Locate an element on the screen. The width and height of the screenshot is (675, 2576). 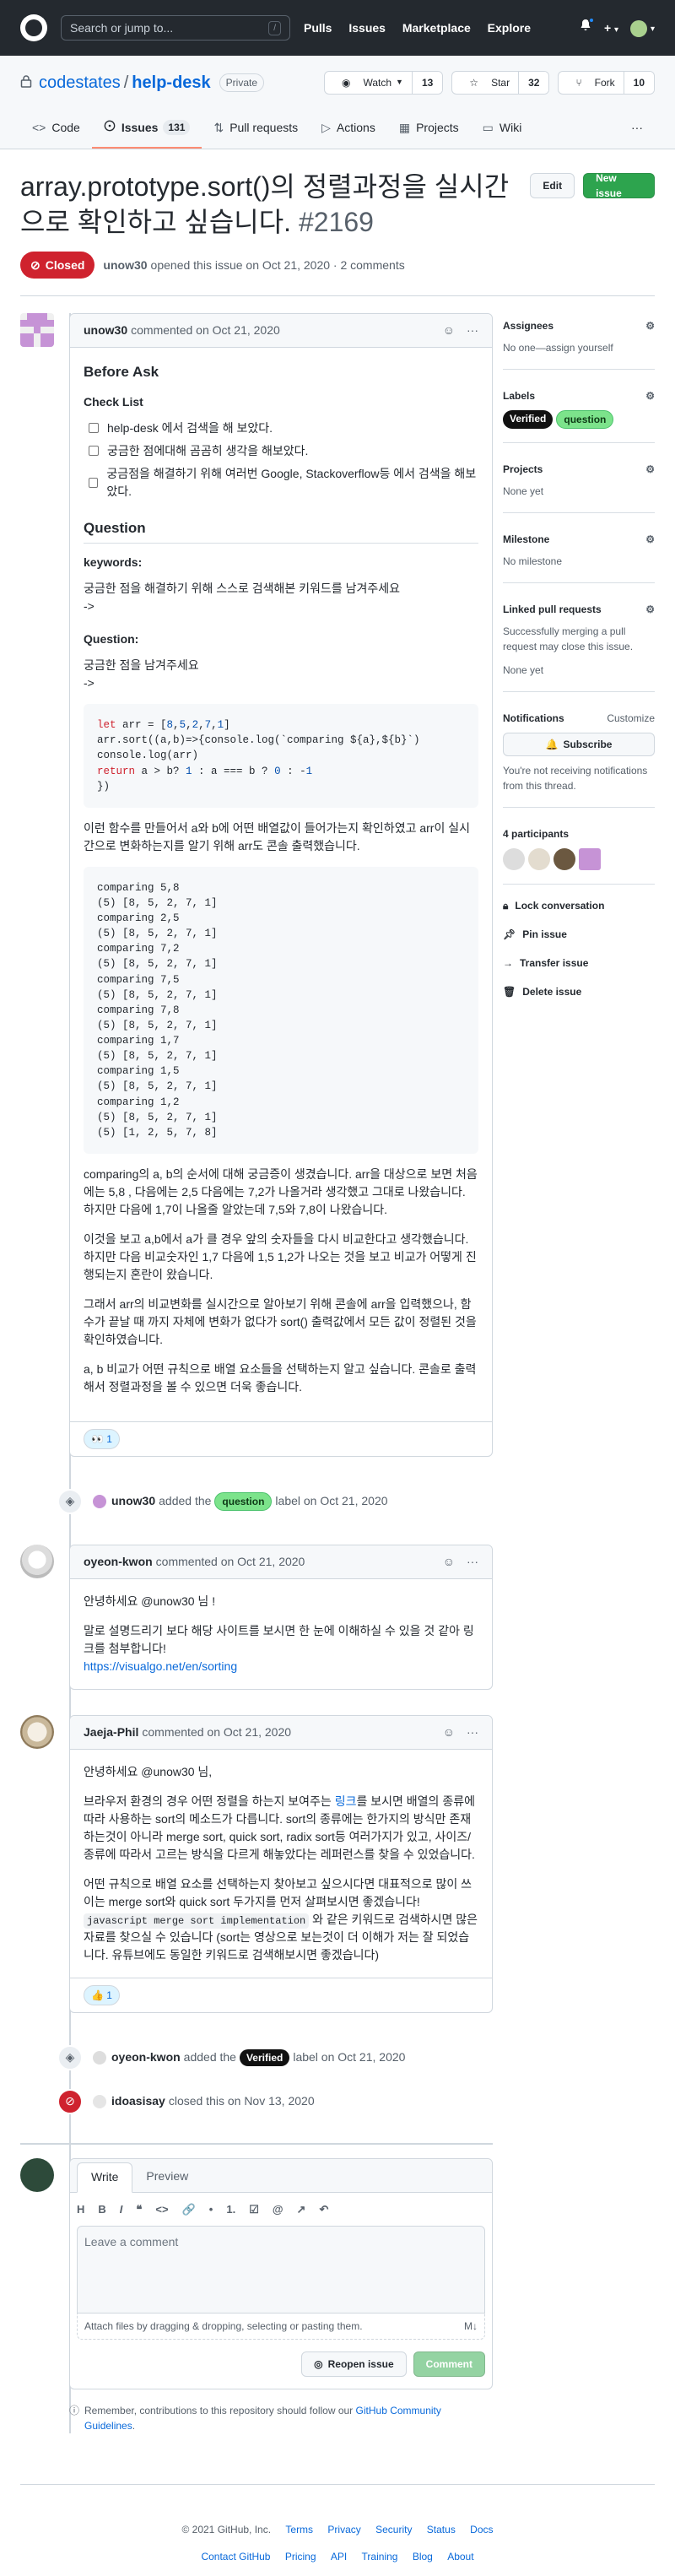
event-user: oyeon-kwon is located at coordinates (146, 2057).